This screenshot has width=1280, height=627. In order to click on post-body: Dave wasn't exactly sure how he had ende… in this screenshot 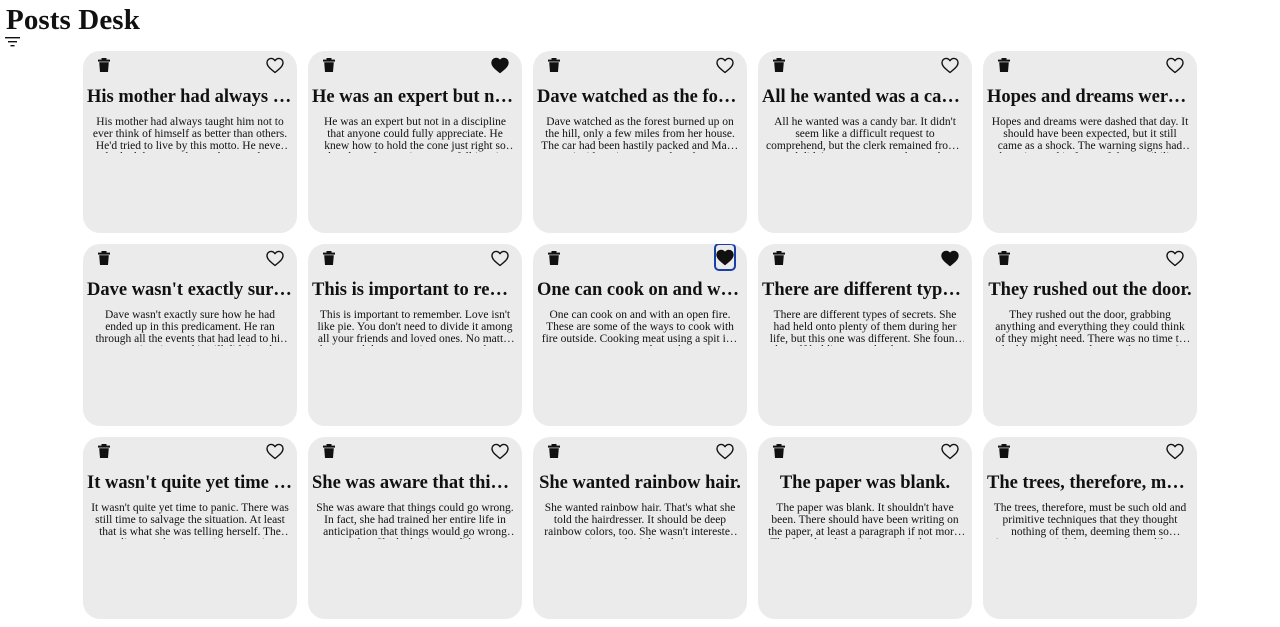, I will do `click(190, 328)`.